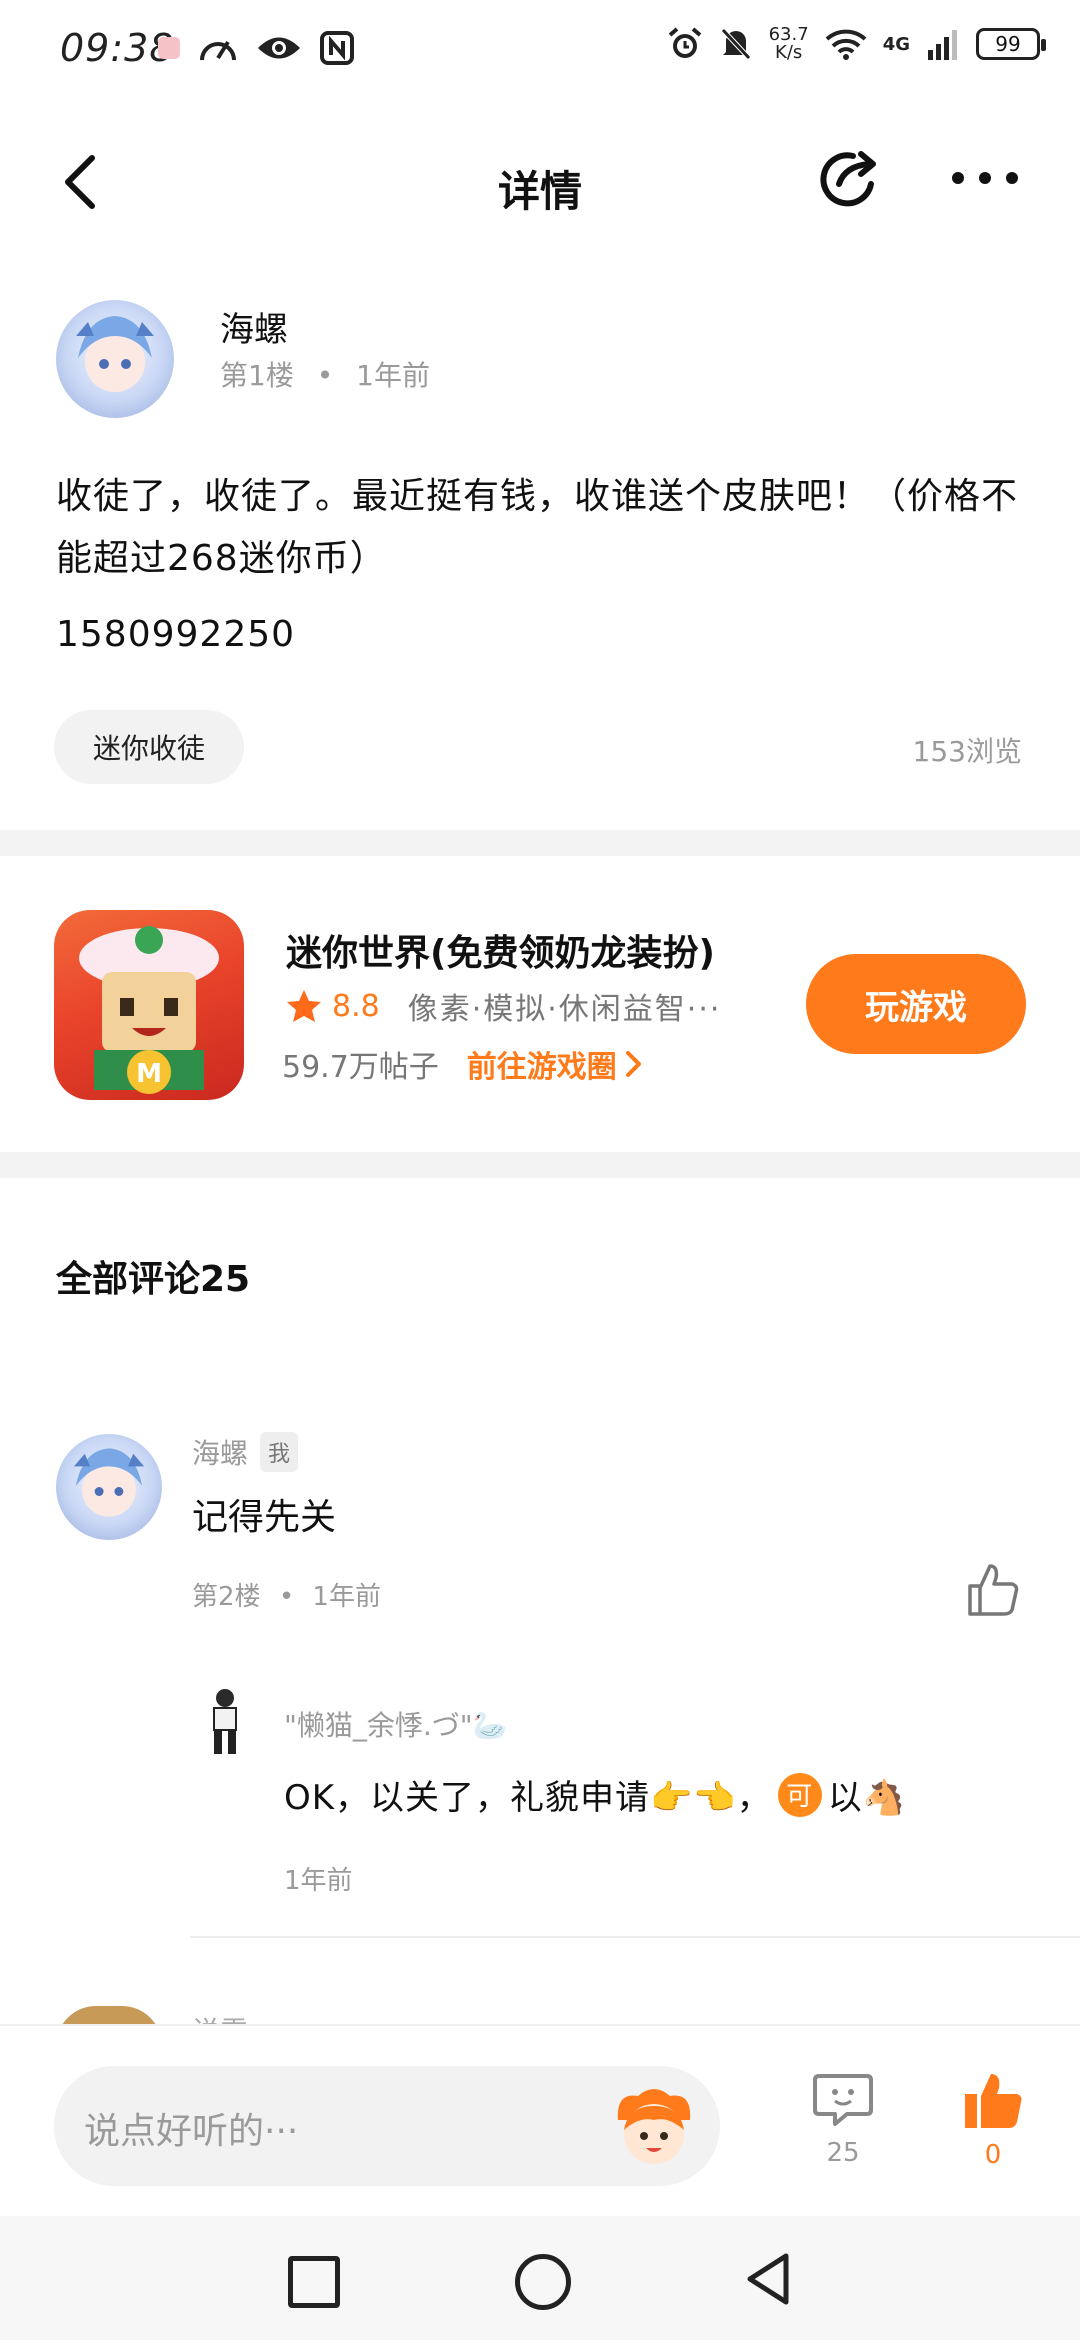  Describe the element at coordinates (769, 2279) in the screenshot. I see `system-back-button` at that location.